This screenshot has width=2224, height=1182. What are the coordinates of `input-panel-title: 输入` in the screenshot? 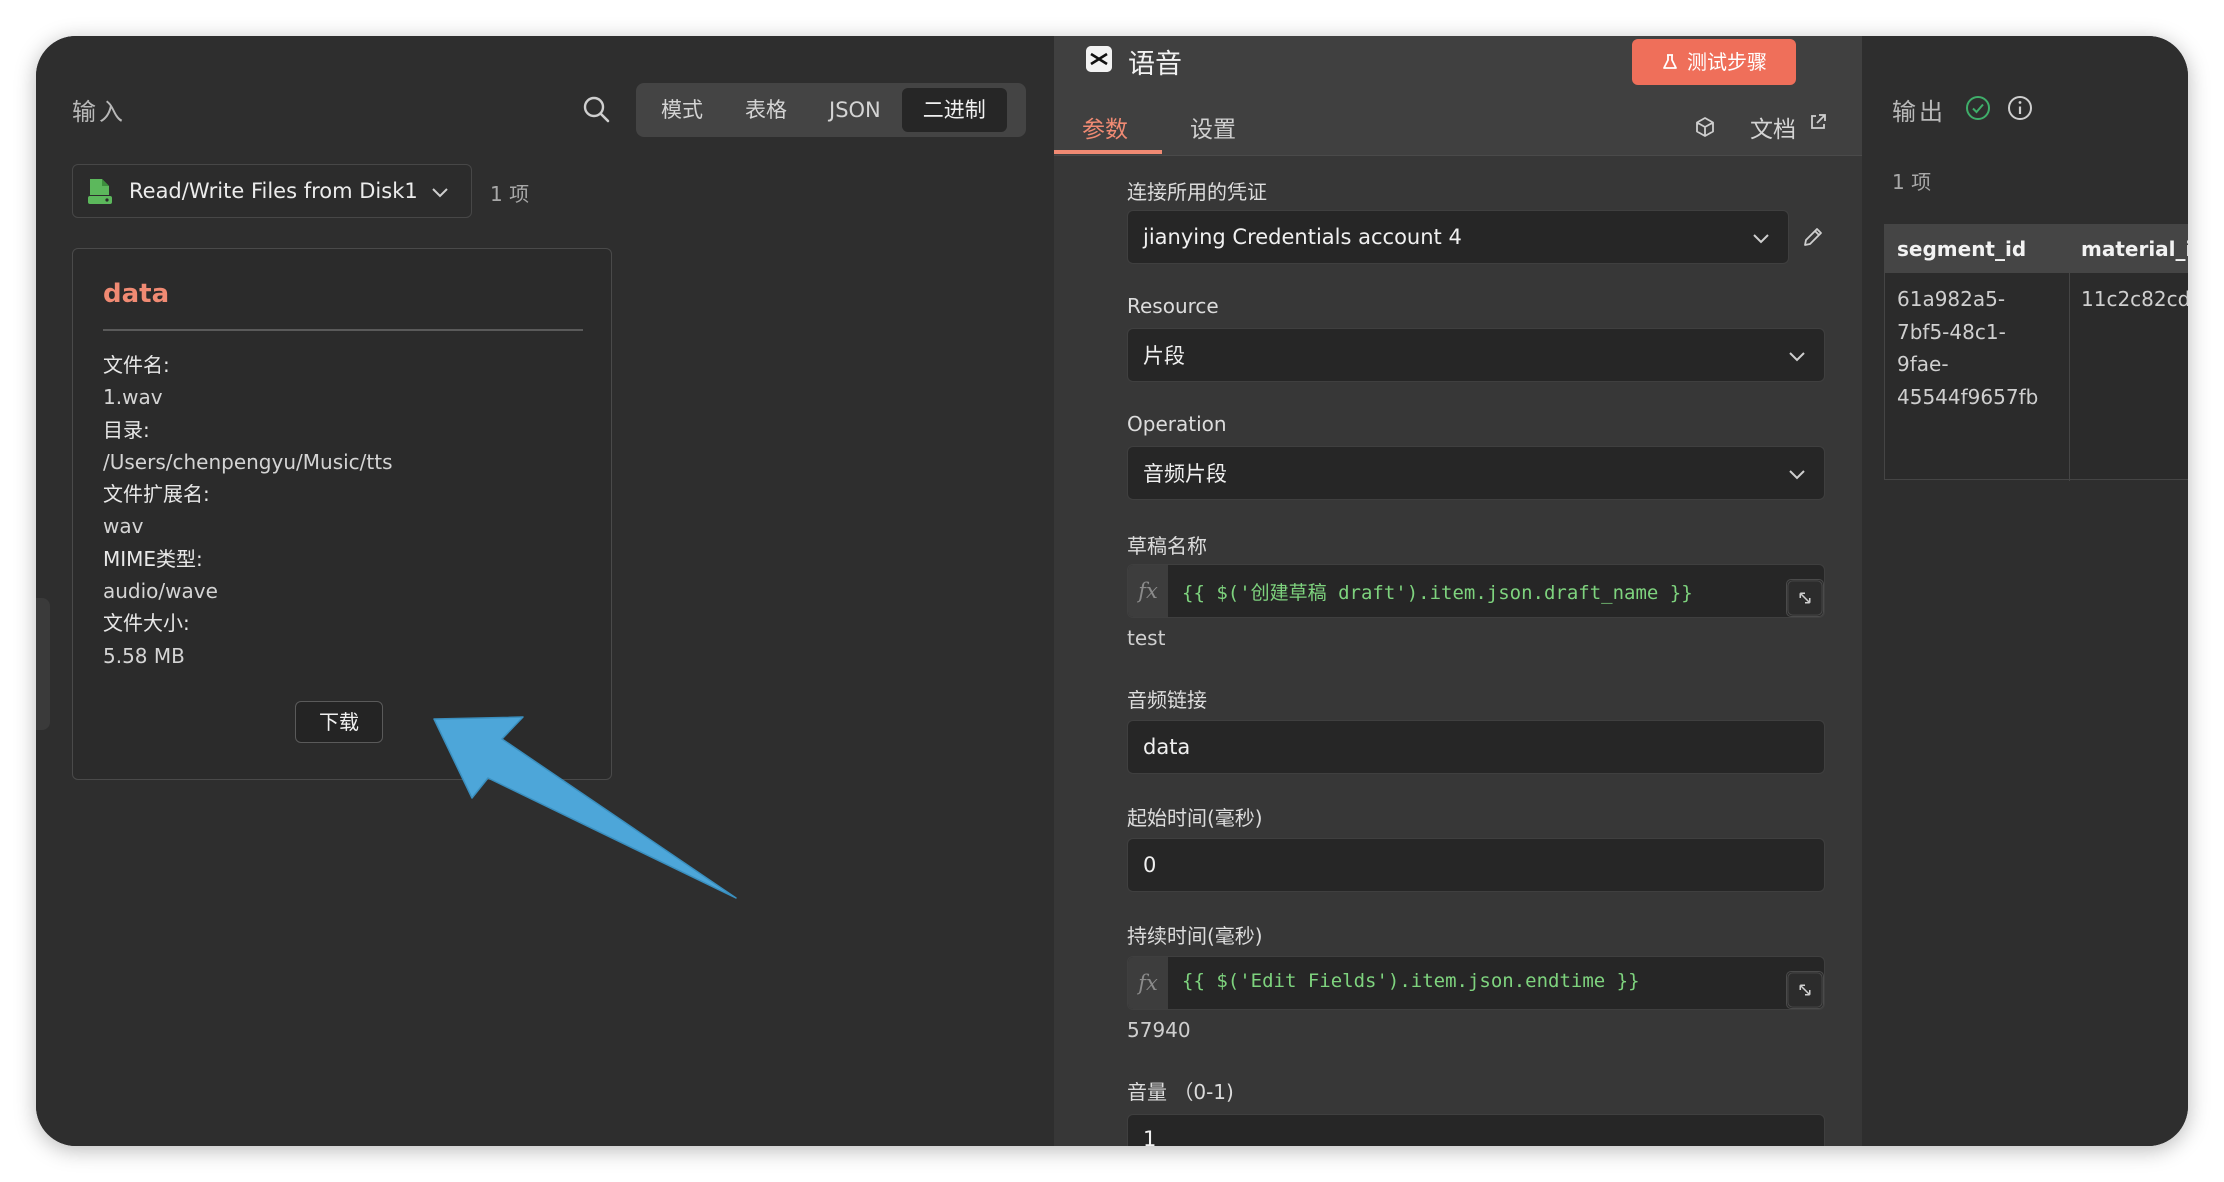 It's located at (99, 112).